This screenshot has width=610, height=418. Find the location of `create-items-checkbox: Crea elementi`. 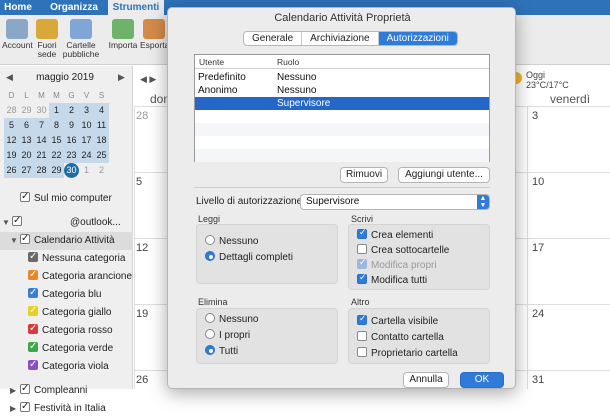

create-items-checkbox: Crea elementi is located at coordinates (395, 234).